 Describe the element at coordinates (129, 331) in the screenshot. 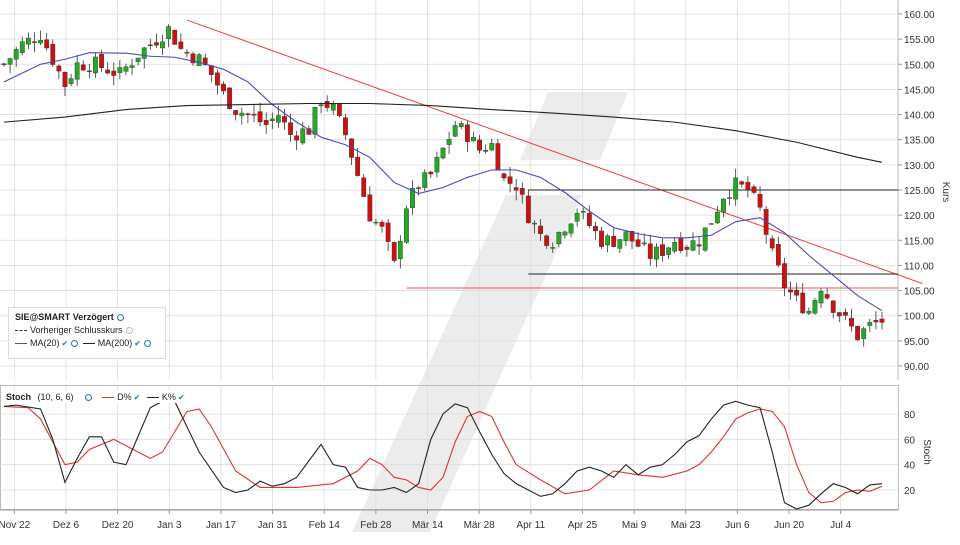

I see `toggle-icon` at that location.